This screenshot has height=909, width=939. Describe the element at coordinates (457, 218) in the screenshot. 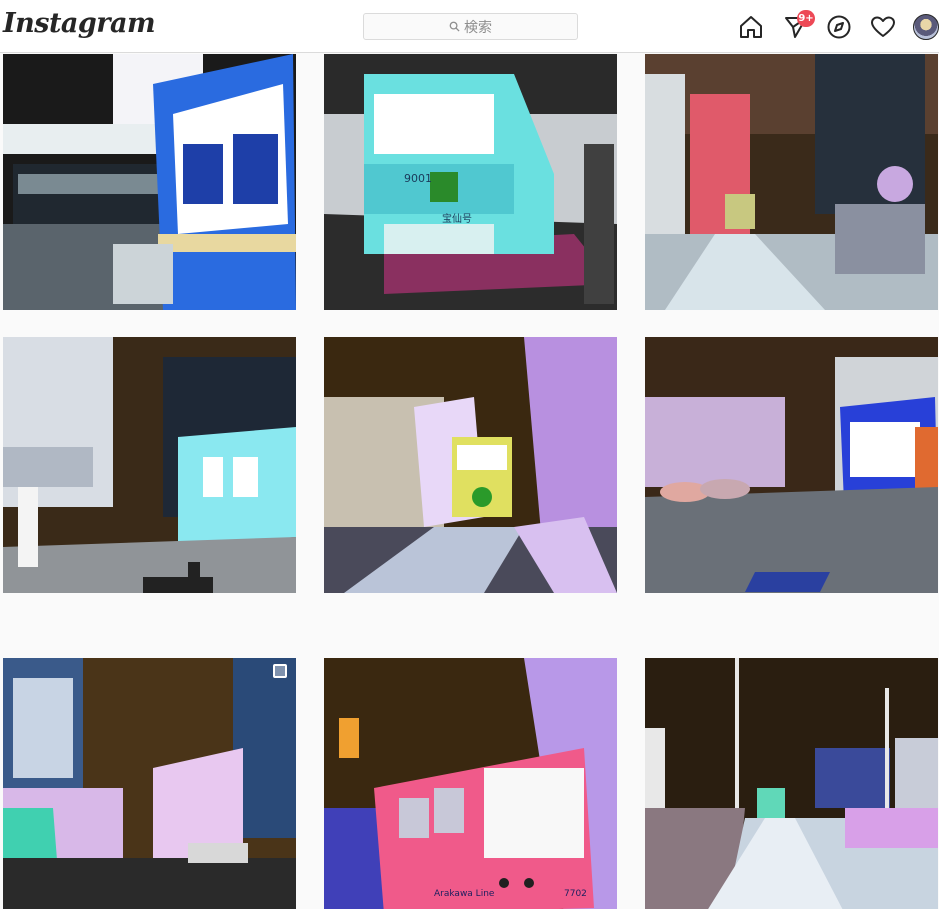

I see `tram-sign: 宝仙号` at that location.